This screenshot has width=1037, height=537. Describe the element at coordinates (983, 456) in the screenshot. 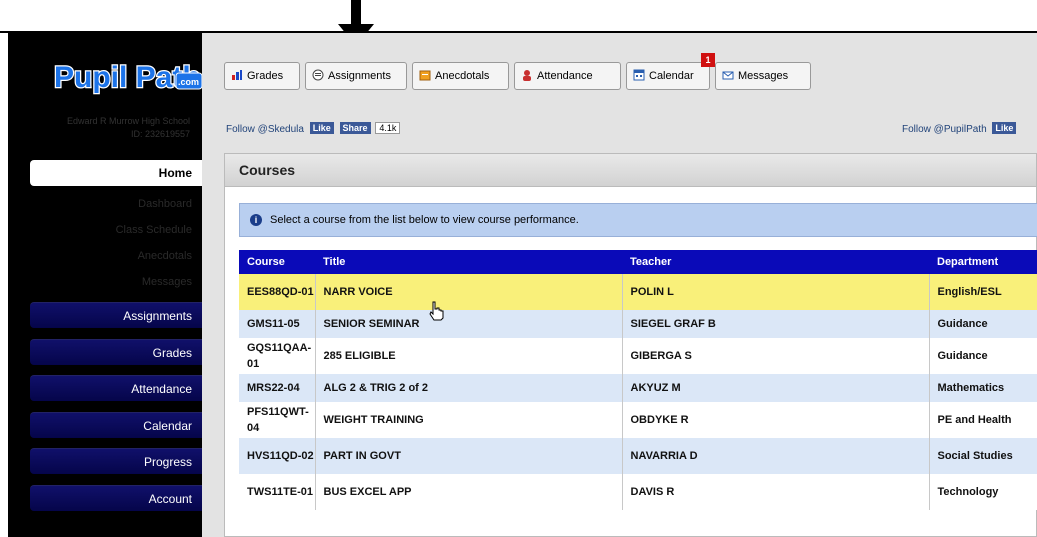

I see `course-department: Social Studies` at that location.